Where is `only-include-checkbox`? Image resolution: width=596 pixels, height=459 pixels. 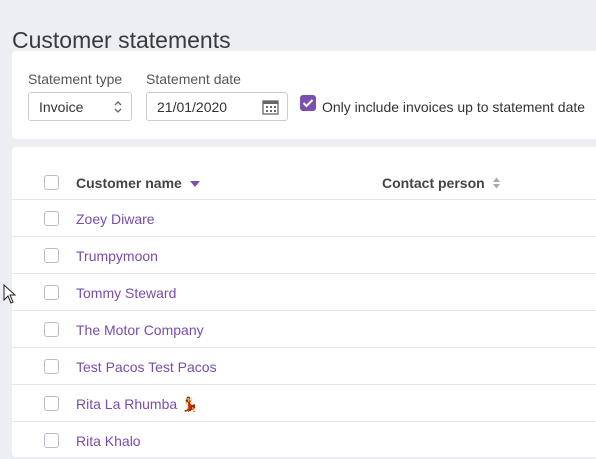 only-include-checkbox is located at coordinates (308, 103).